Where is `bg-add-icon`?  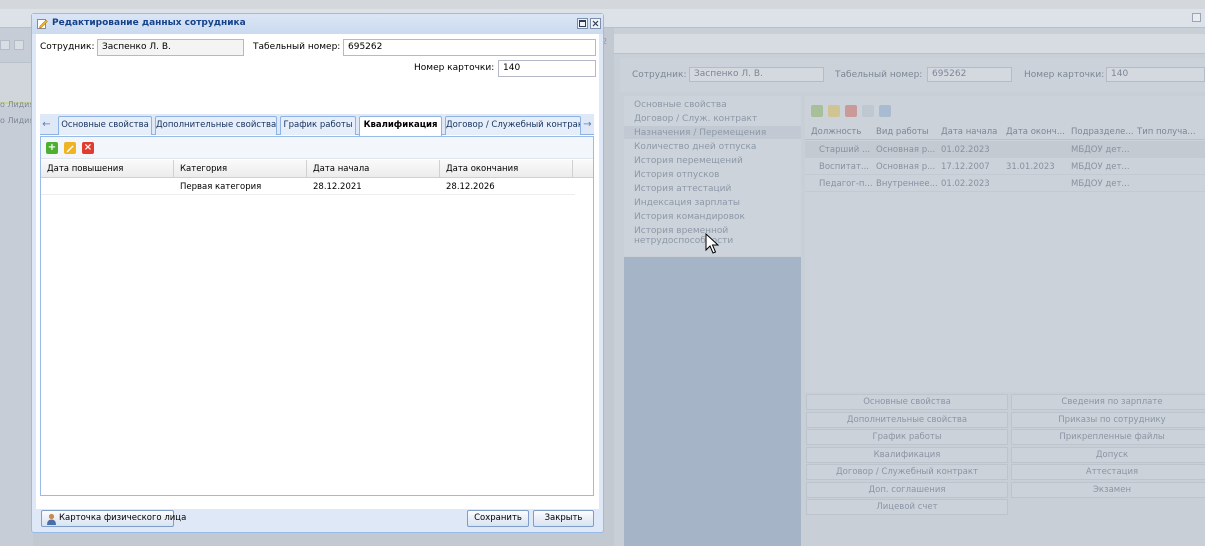 bg-add-icon is located at coordinates (817, 111).